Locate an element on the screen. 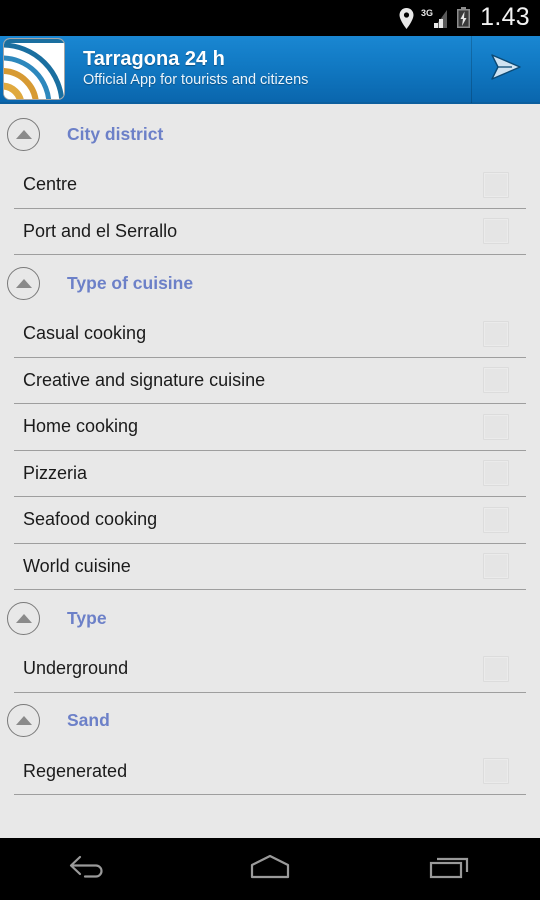 The height and width of the screenshot is (900, 540). section-header-type: Type is located at coordinates (270, 618).